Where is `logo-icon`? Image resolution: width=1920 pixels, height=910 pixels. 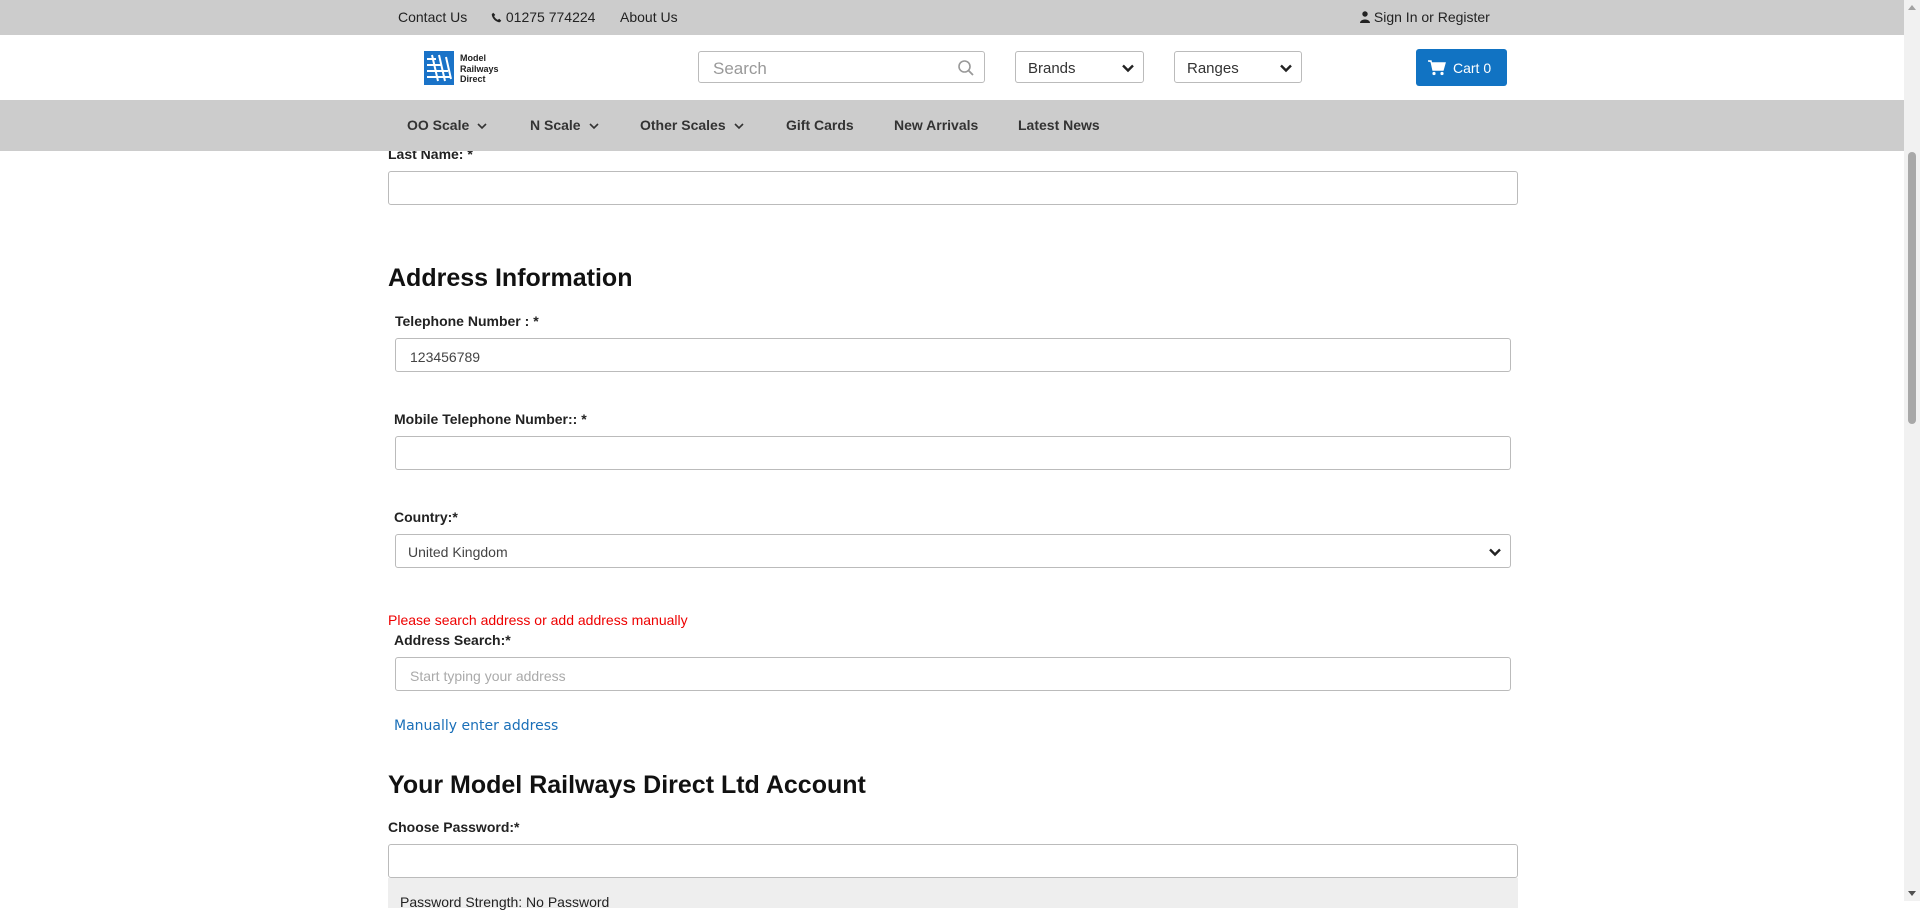
logo-icon is located at coordinates (439, 68).